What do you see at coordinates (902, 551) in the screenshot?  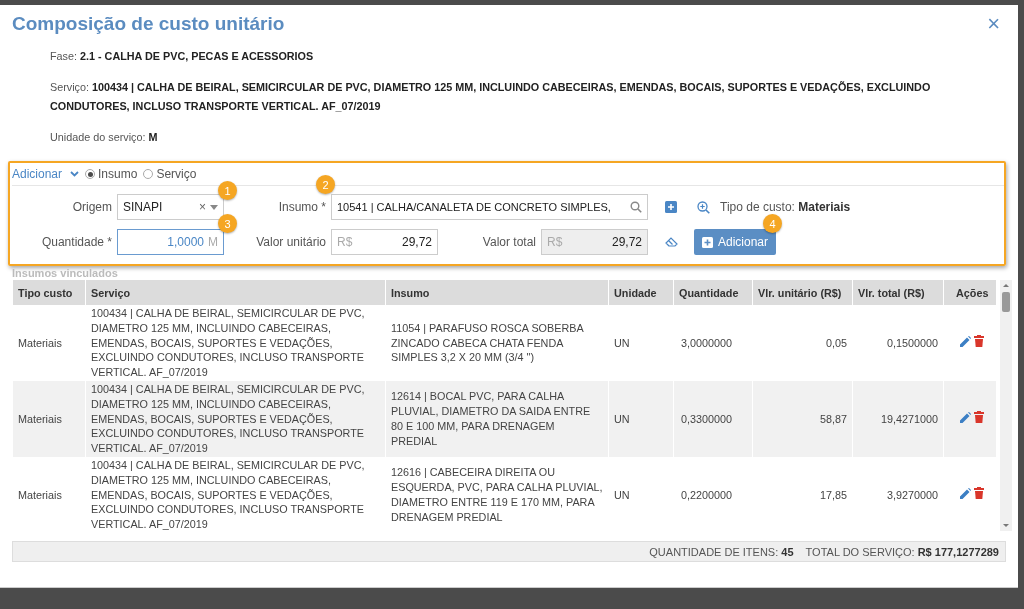 I see `service-total-text: TOTAL DO SERVIÇO: R$ 177,1277289` at bounding box center [902, 551].